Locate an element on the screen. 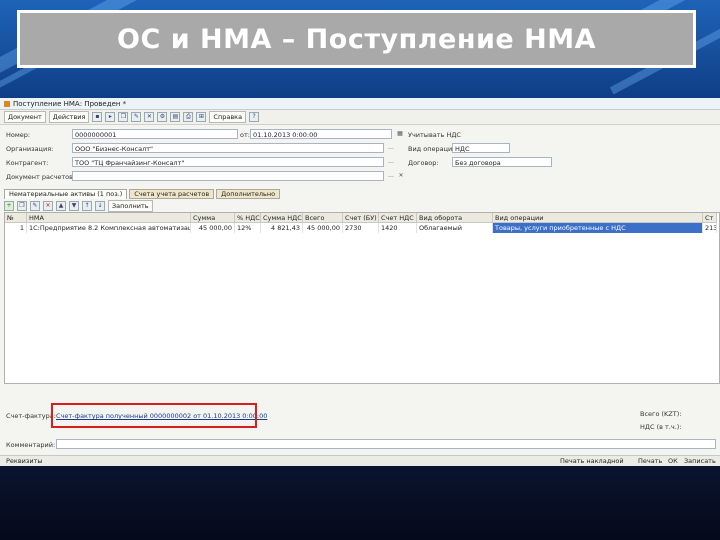  print-icon: ⎙ is located at coordinates (188, 117).